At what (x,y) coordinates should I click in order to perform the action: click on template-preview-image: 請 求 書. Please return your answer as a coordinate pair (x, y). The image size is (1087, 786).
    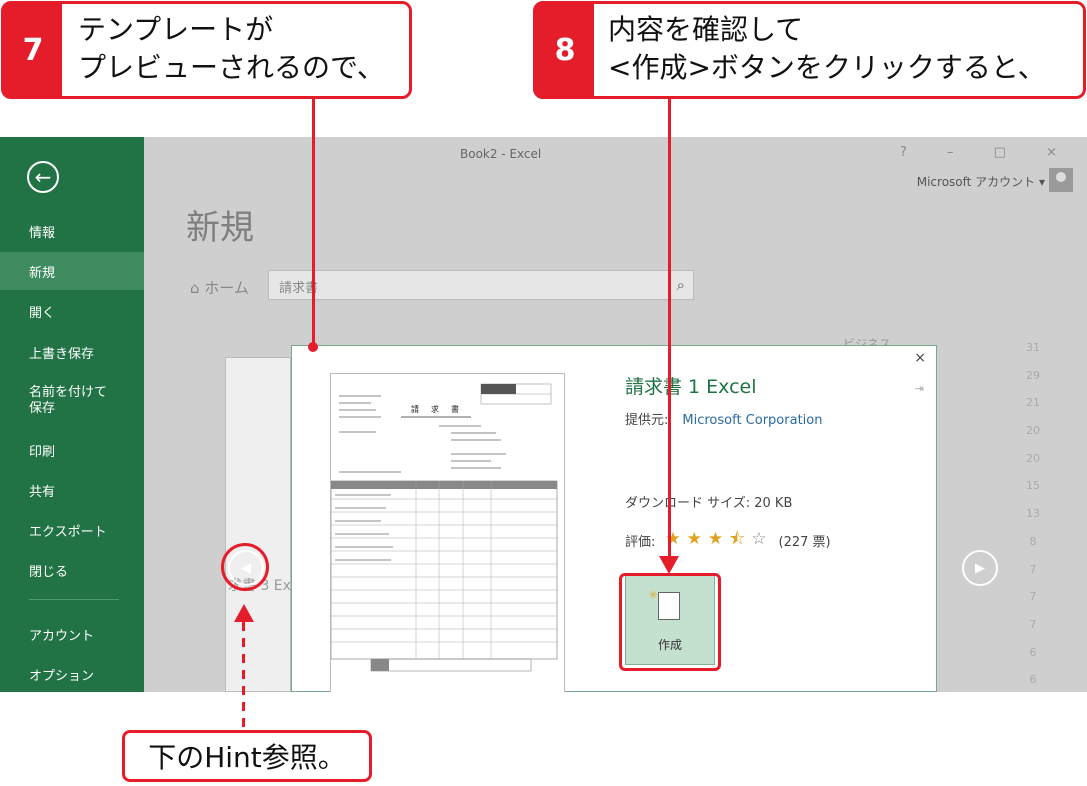
    Looking at the image, I should click on (447, 532).